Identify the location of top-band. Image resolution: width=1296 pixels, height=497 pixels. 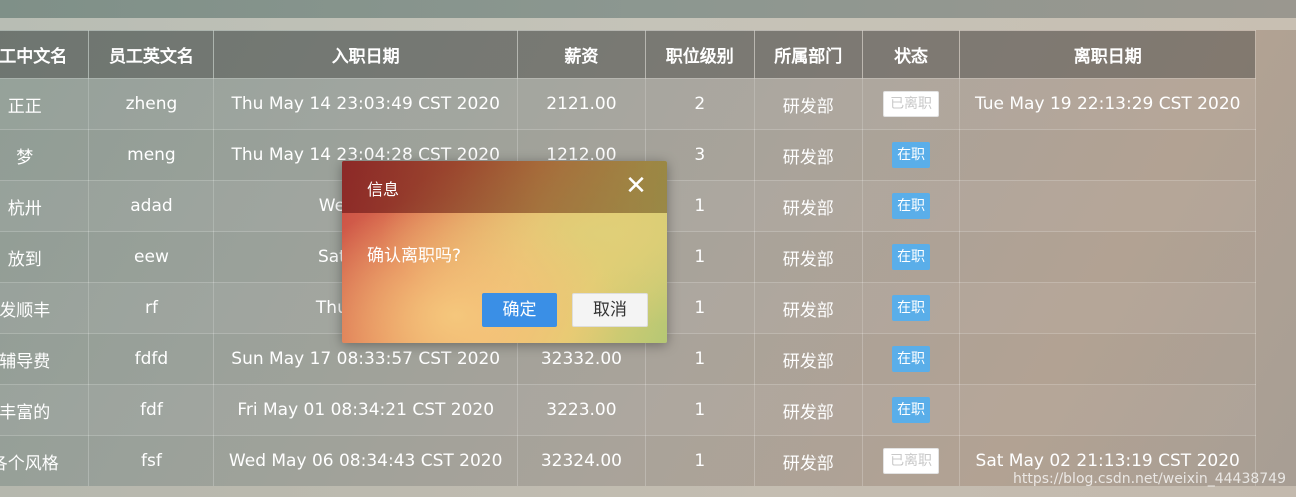
(648, 24).